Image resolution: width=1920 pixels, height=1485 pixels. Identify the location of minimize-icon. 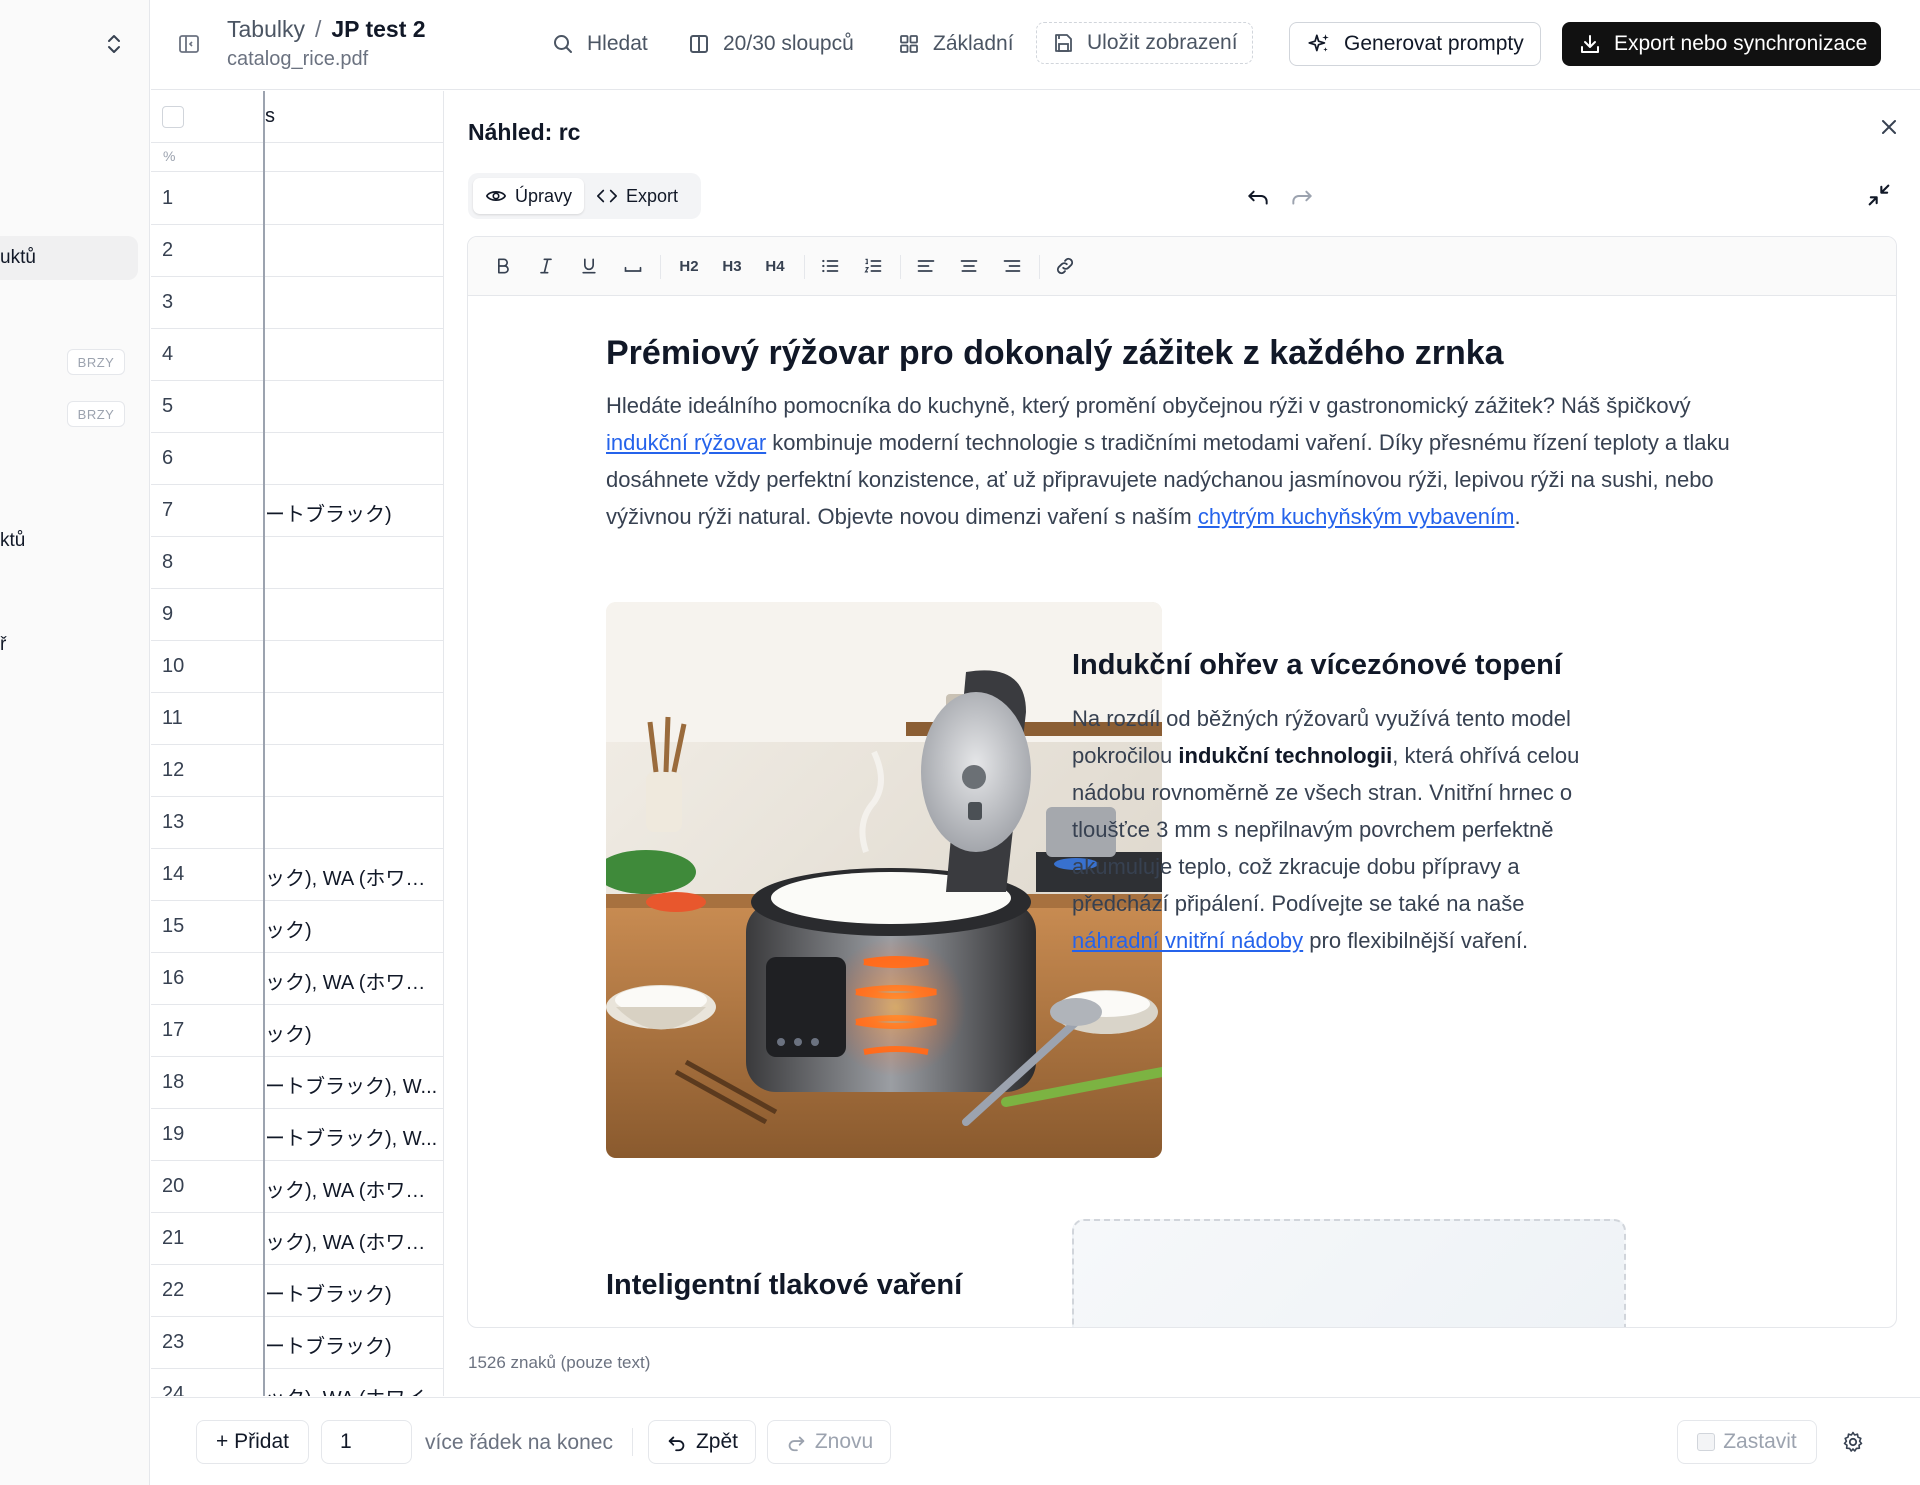
(1879, 195).